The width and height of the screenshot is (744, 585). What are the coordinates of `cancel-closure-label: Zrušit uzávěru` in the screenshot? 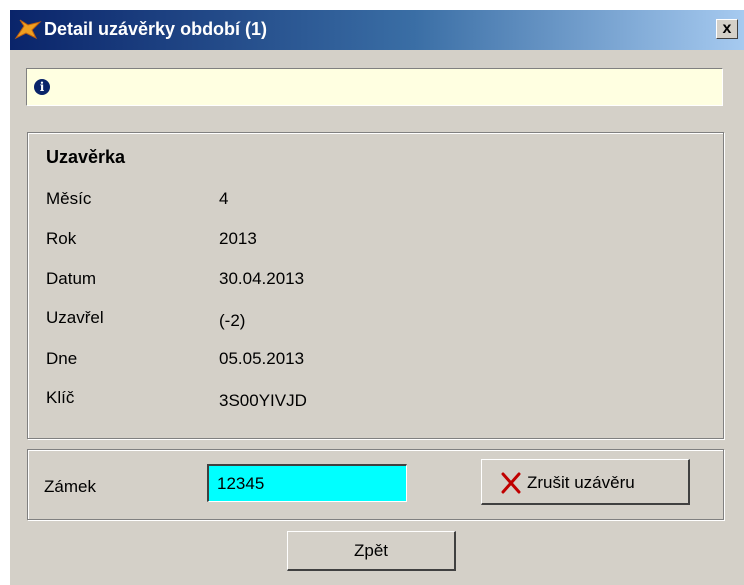 It's located at (581, 482).